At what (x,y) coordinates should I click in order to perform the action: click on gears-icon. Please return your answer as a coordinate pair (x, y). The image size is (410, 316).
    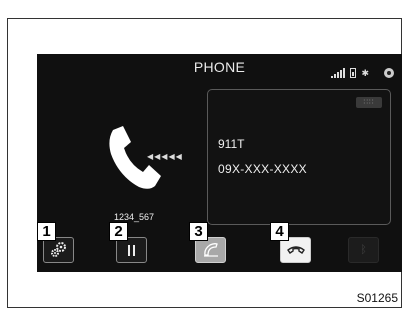
    Looking at the image, I should click on (58, 249).